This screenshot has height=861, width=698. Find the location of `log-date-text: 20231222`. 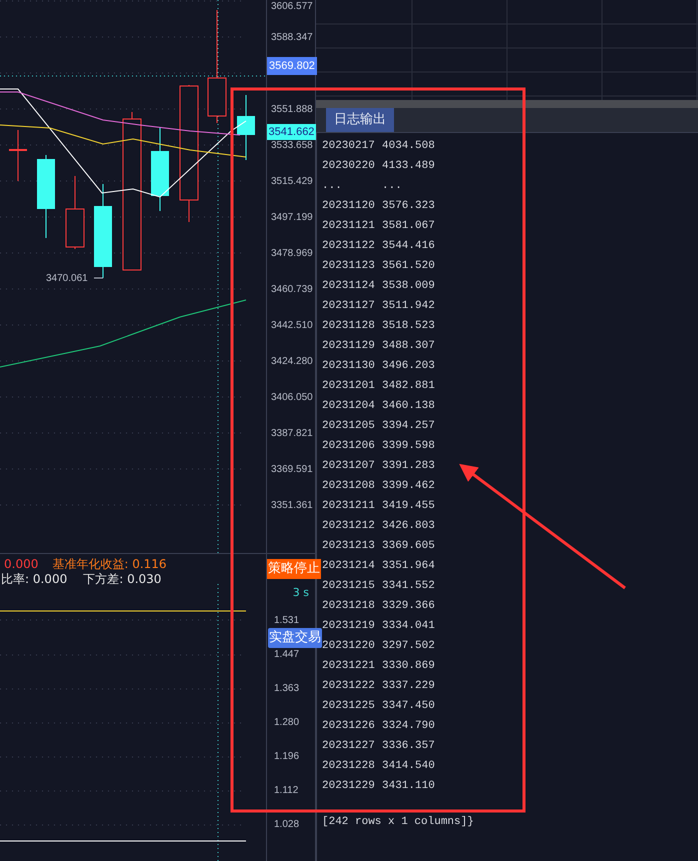

log-date-text: 20231222 is located at coordinates (349, 686).